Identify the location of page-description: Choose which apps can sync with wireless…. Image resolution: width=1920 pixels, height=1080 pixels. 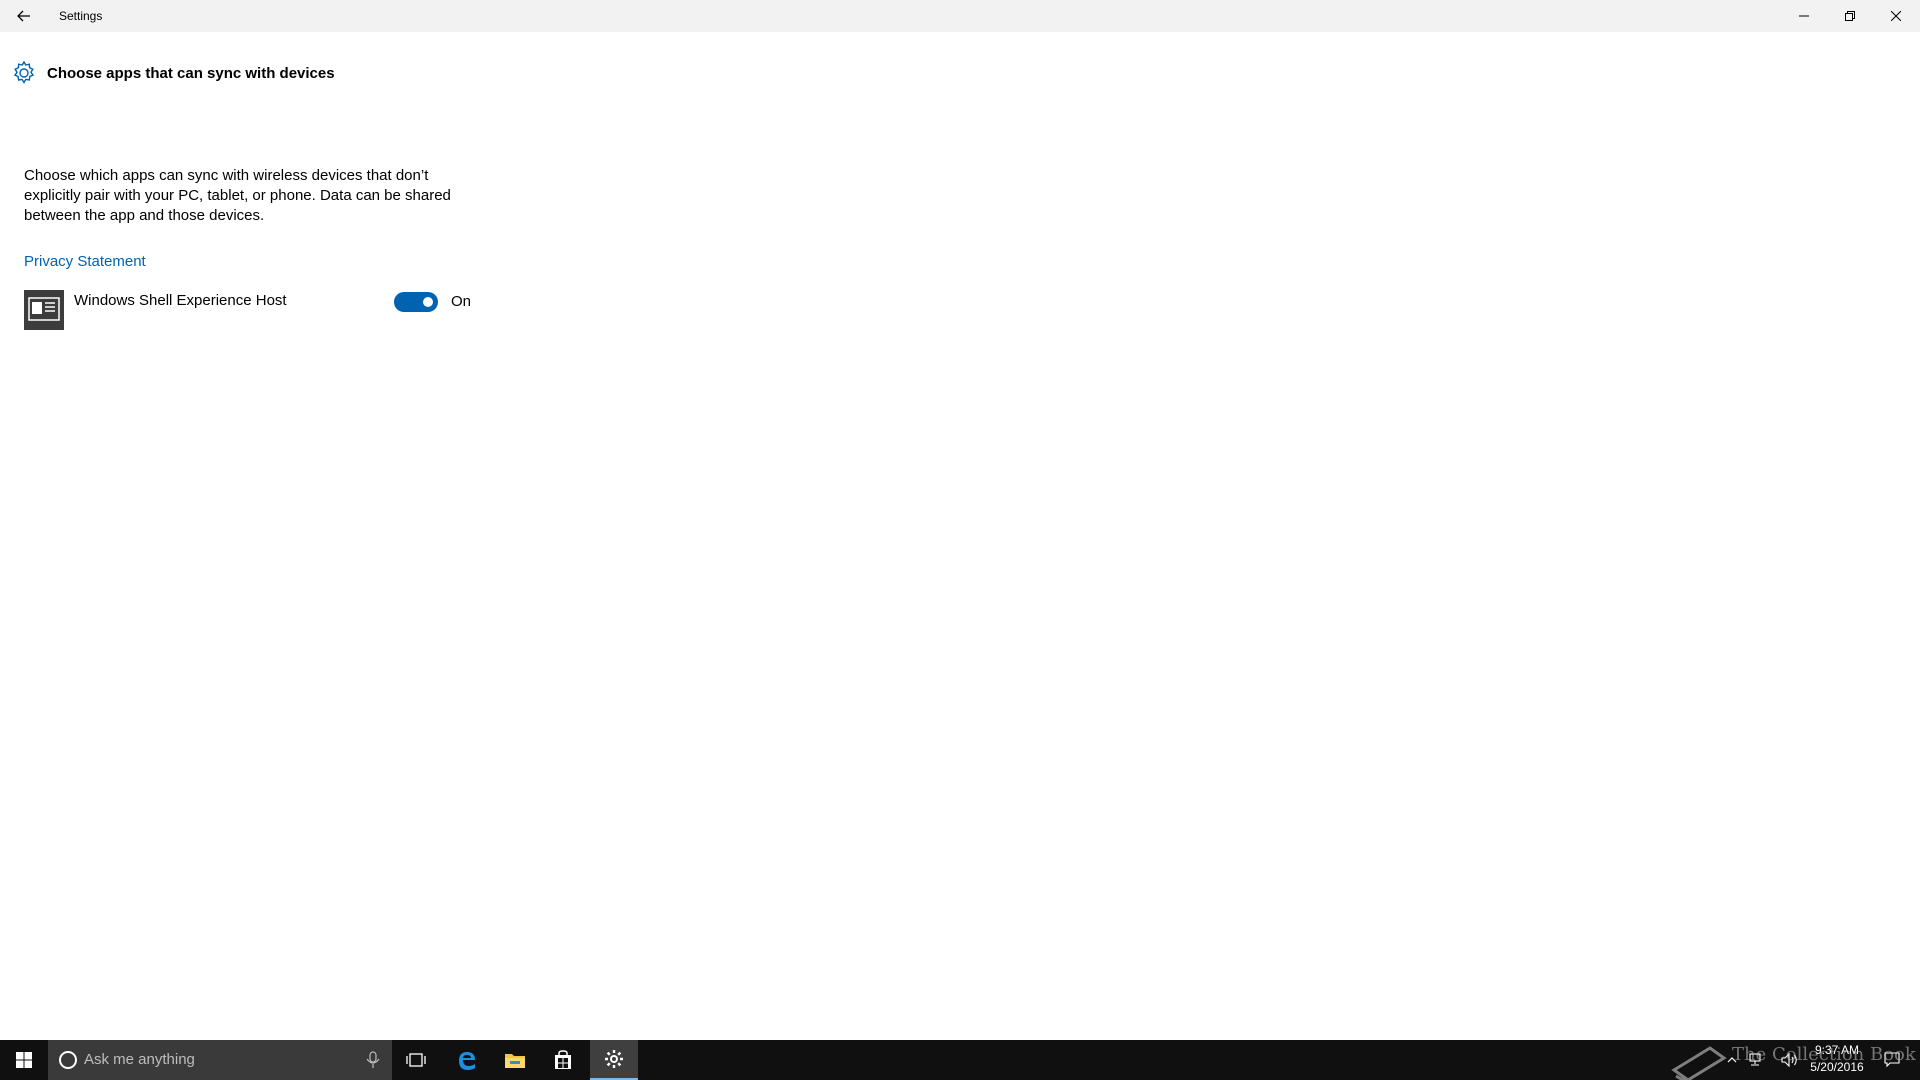
(237, 195).